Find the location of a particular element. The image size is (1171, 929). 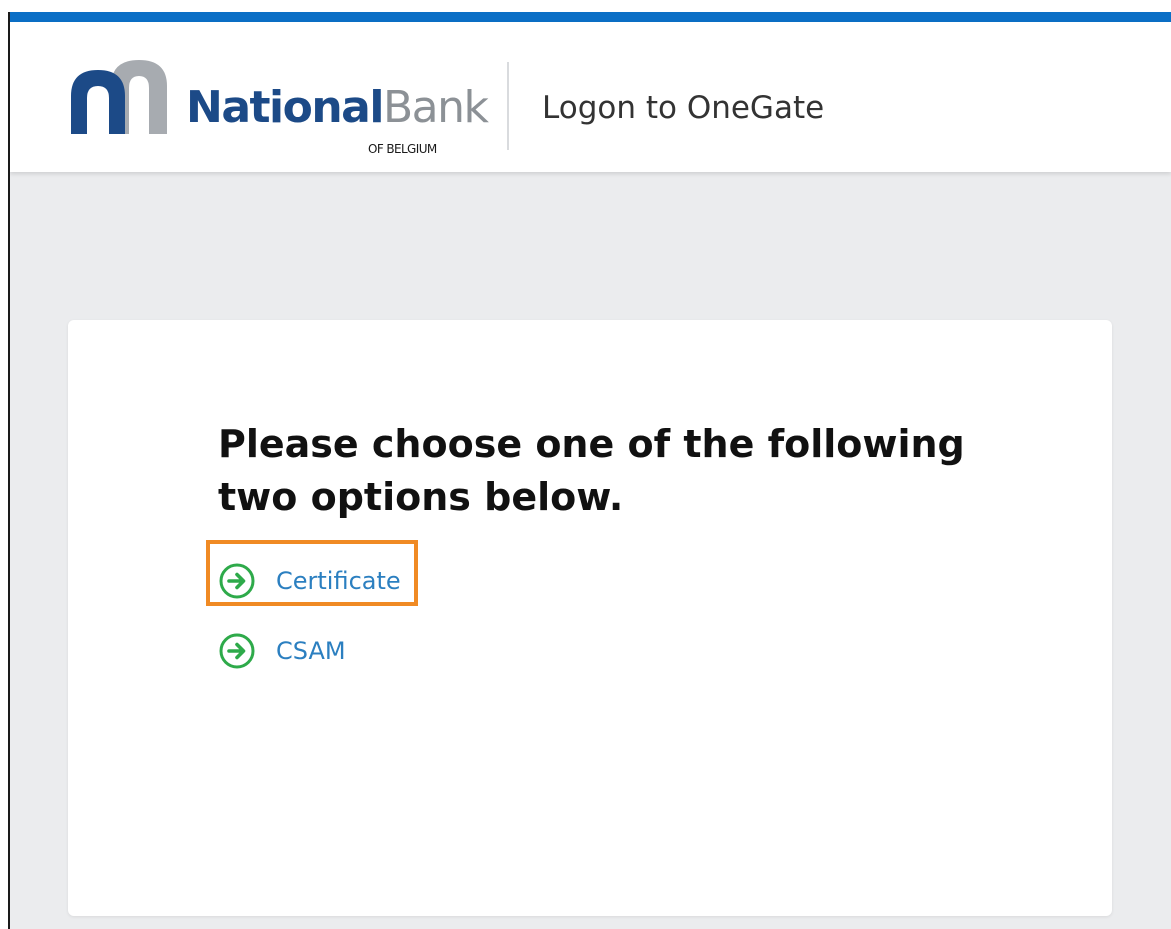

page-title: Logon to OneGate is located at coordinates (683, 108).